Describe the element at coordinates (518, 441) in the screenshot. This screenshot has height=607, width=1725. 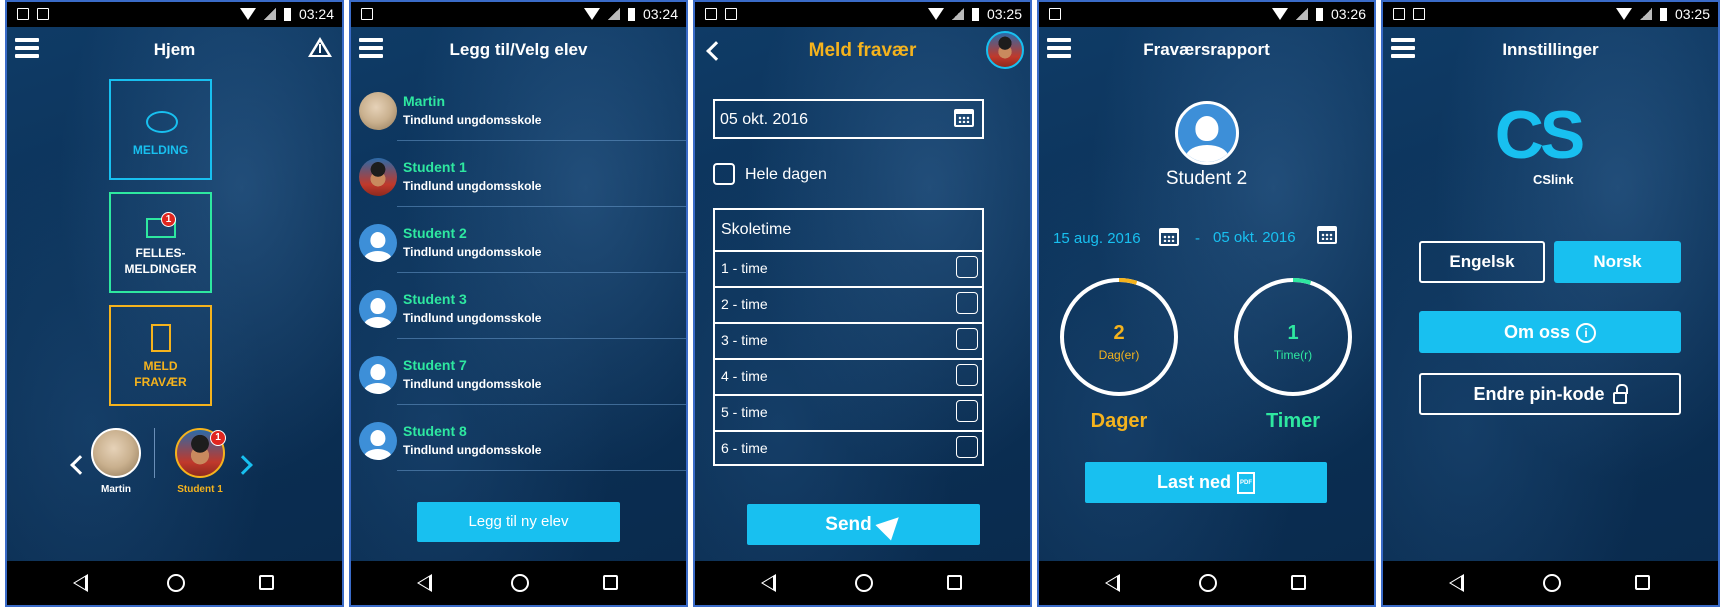
I see `list-item: Student 8 Tindlund ungdomsskole` at that location.